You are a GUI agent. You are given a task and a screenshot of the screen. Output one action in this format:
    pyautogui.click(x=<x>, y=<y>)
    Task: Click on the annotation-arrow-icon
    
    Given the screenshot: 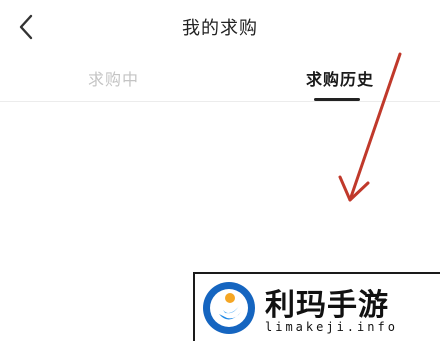 What is the action you would take?
    pyautogui.click(x=370, y=127)
    